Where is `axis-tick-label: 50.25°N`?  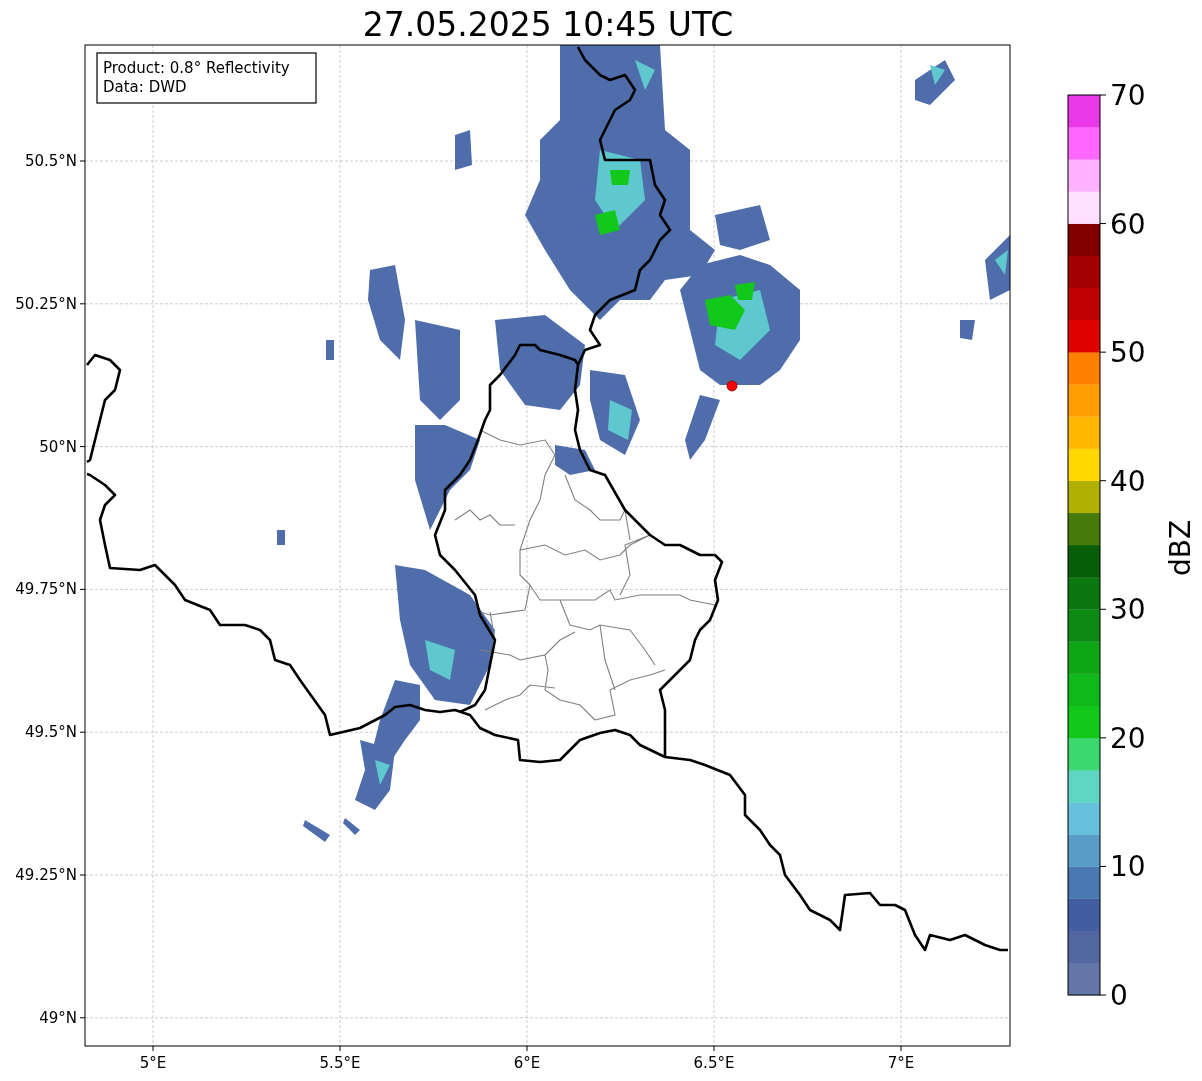
axis-tick-label: 50.25°N is located at coordinates (46, 303).